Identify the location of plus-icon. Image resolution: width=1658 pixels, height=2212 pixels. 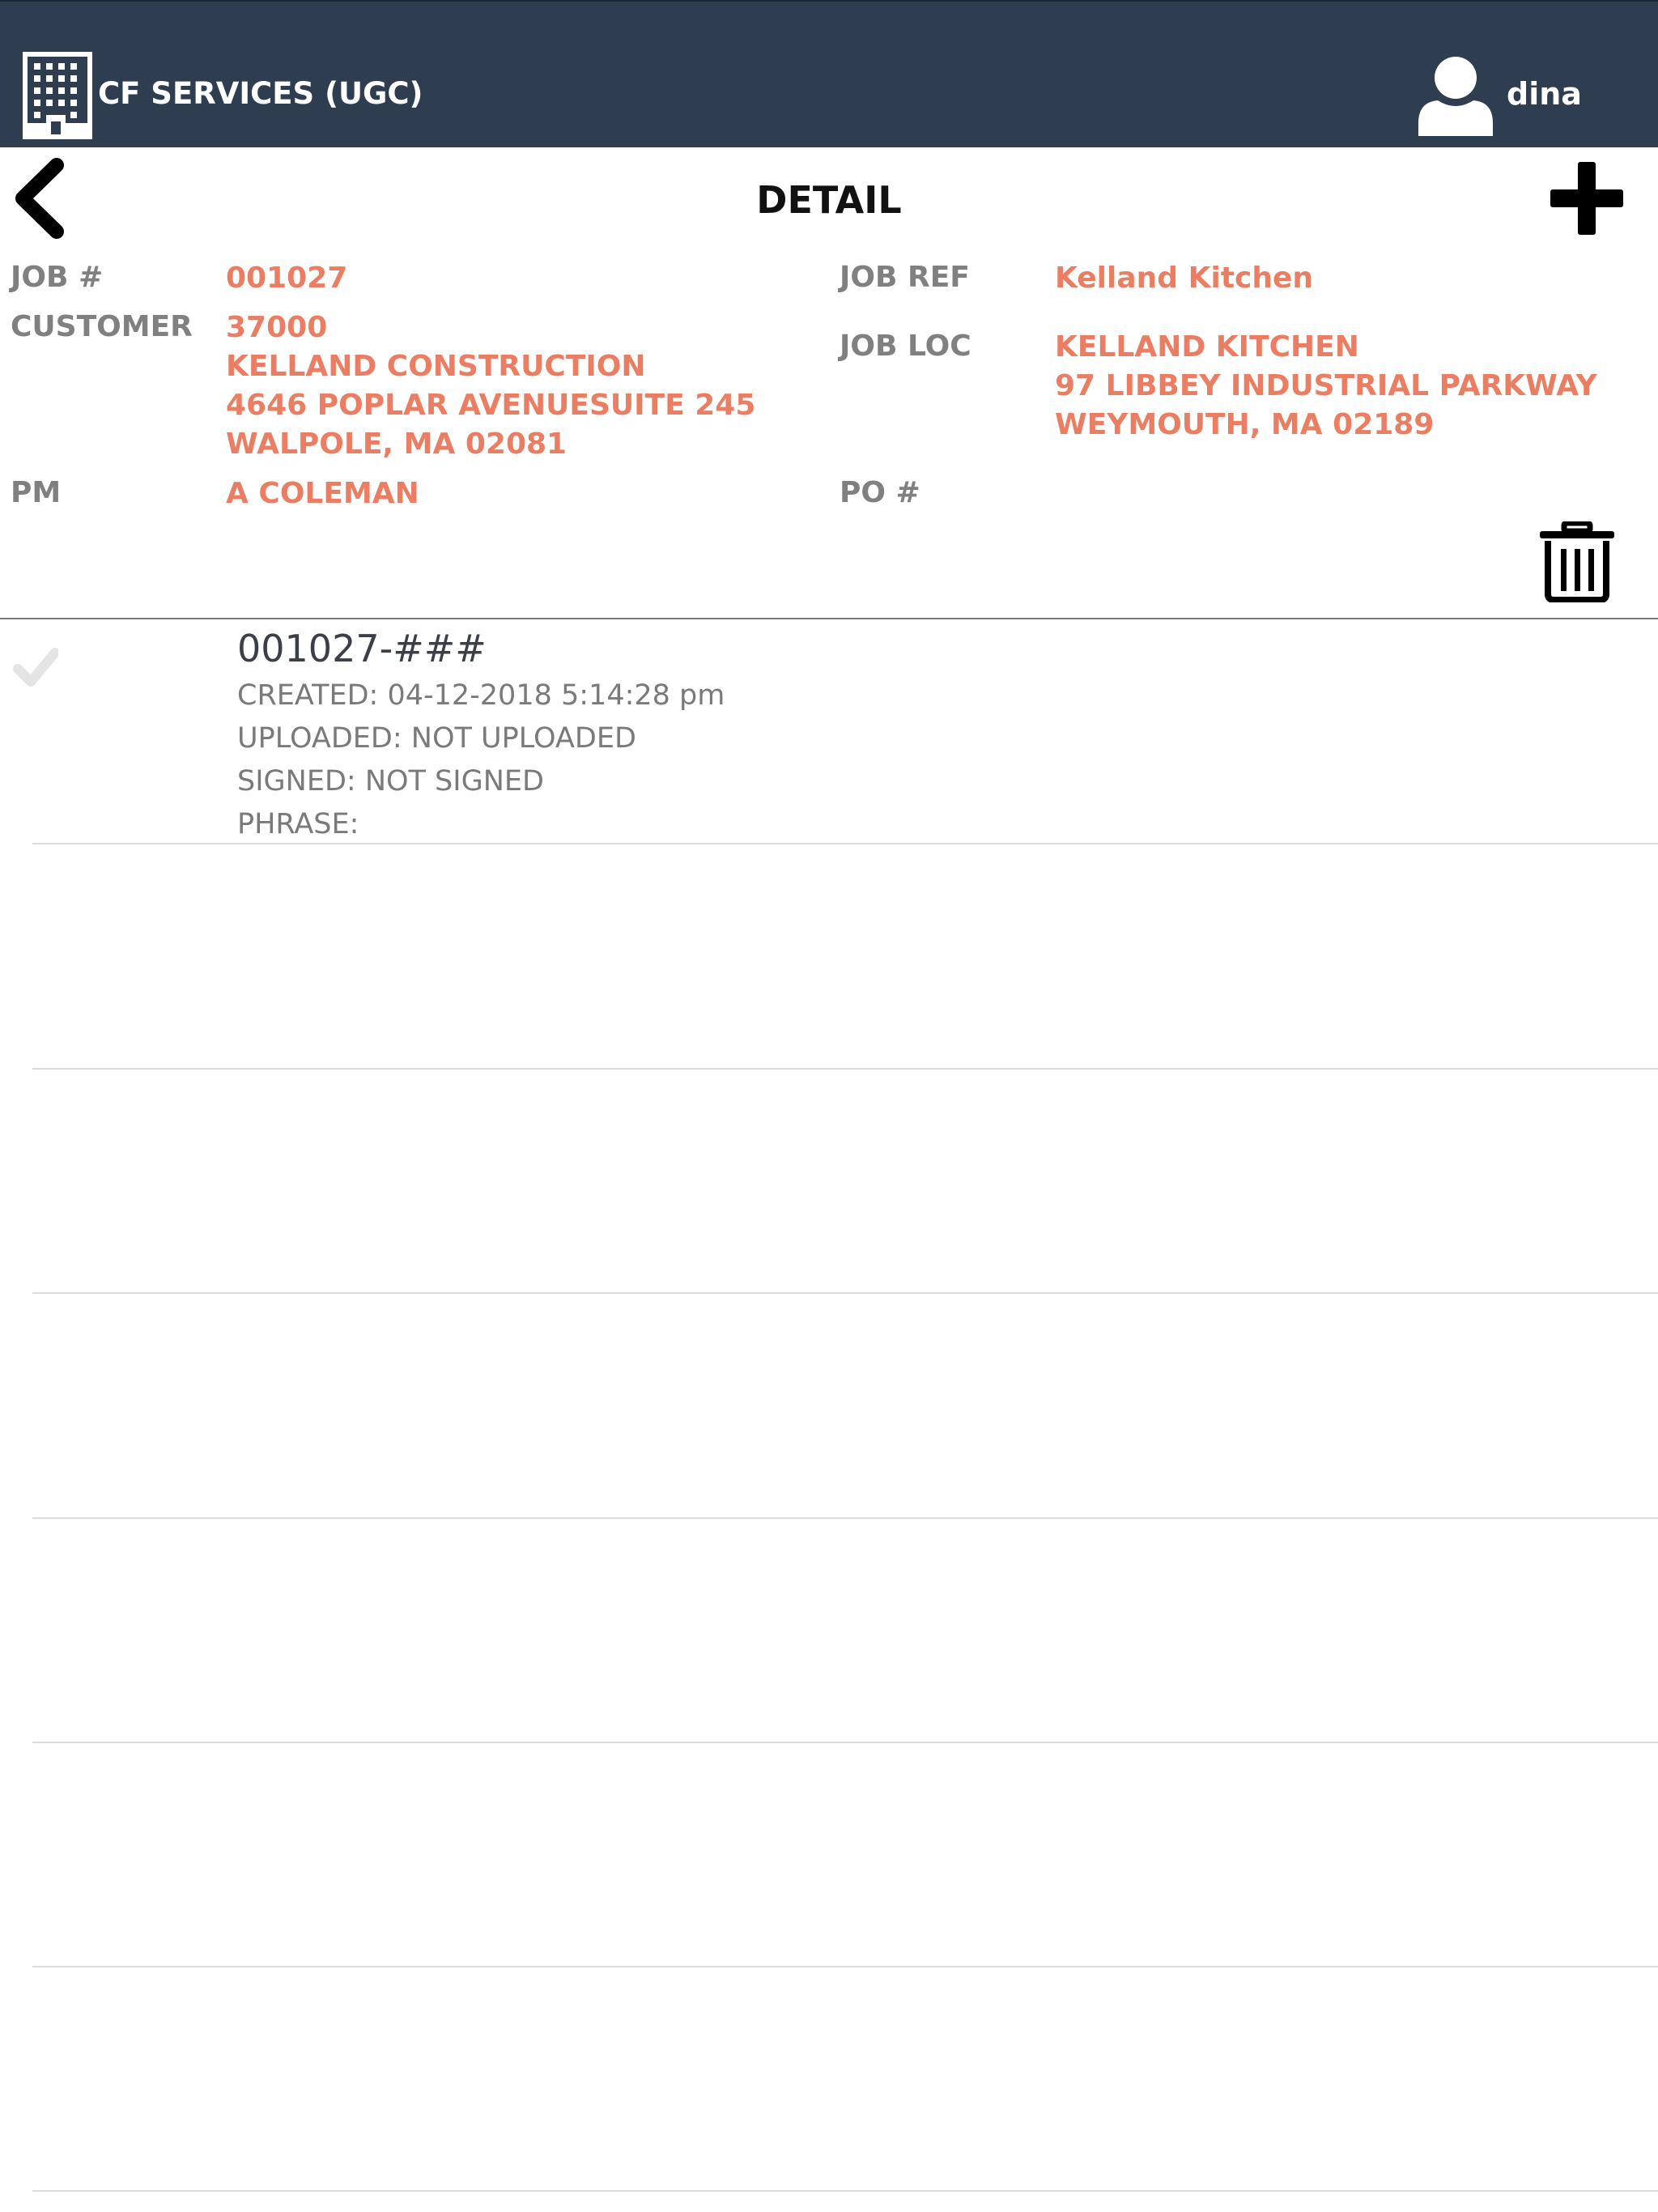
(1586, 199).